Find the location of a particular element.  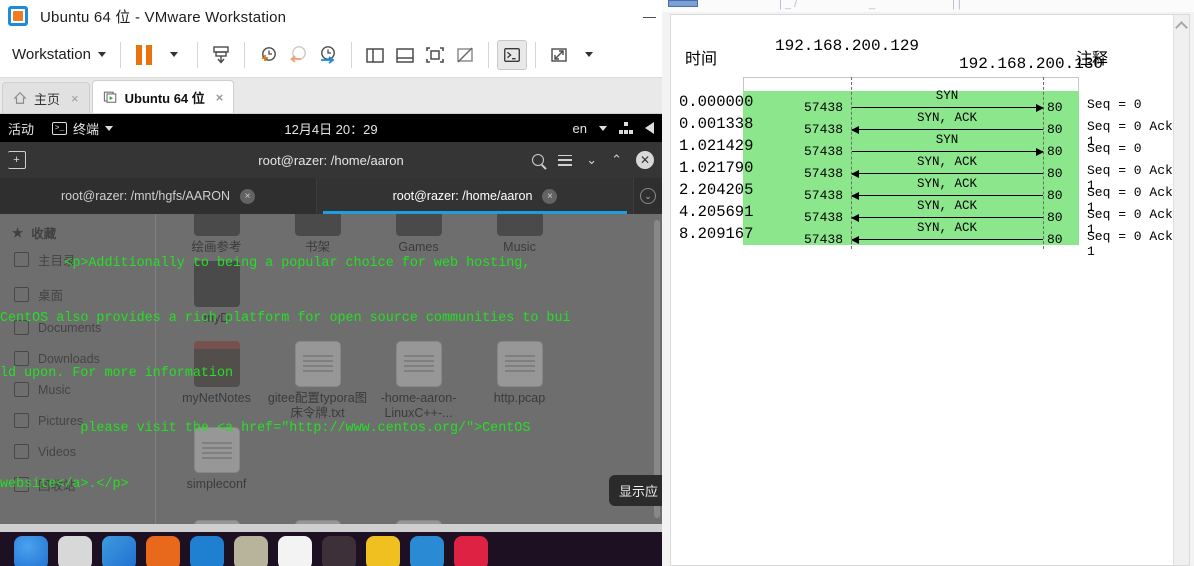

terminal-tab-1: root@razer: /mnt/hgfs/AARON × is located at coordinates (158, 196).